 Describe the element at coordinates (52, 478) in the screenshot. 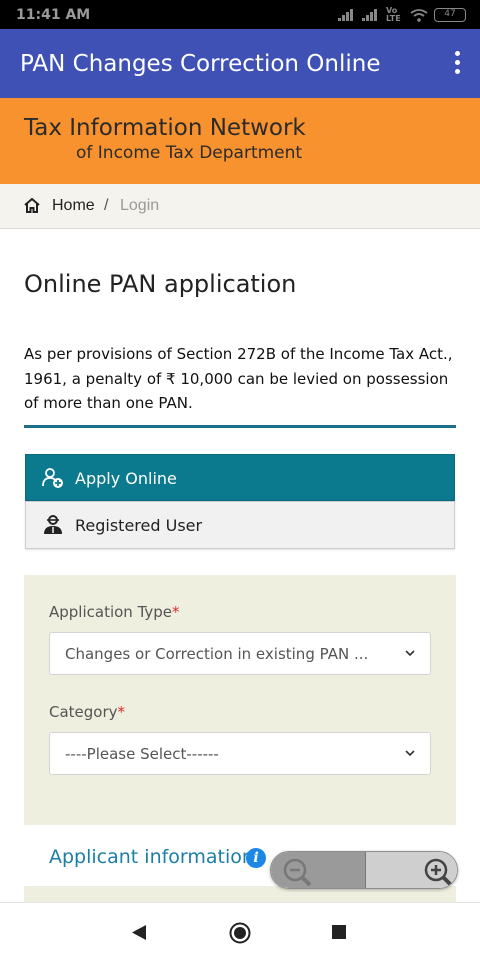

I see `add-user-icon` at that location.